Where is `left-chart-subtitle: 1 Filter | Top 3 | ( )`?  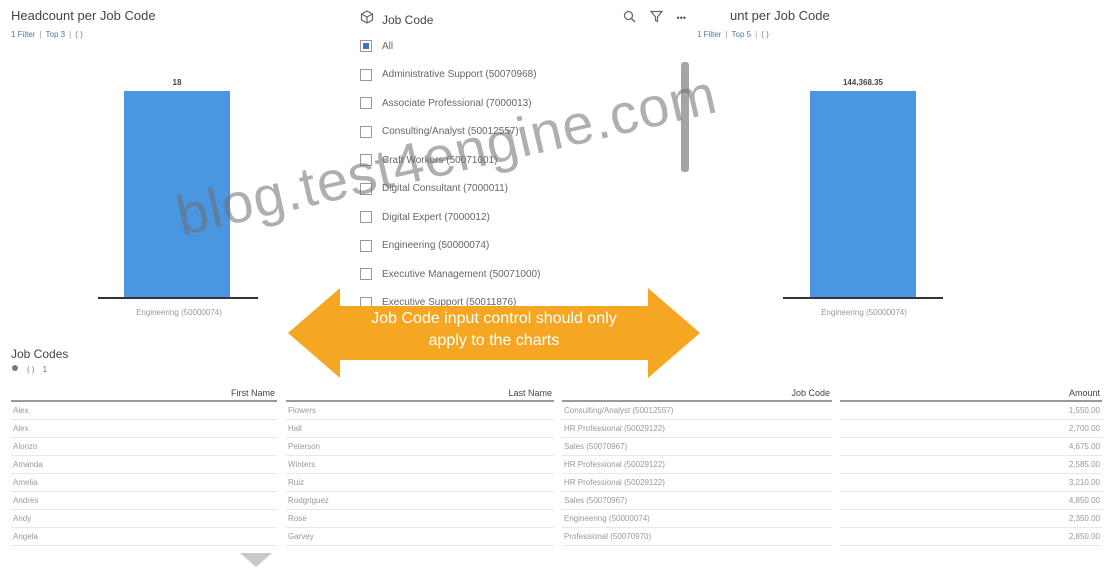 left-chart-subtitle: 1 Filter | Top 3 | ( ) is located at coordinates (47, 34).